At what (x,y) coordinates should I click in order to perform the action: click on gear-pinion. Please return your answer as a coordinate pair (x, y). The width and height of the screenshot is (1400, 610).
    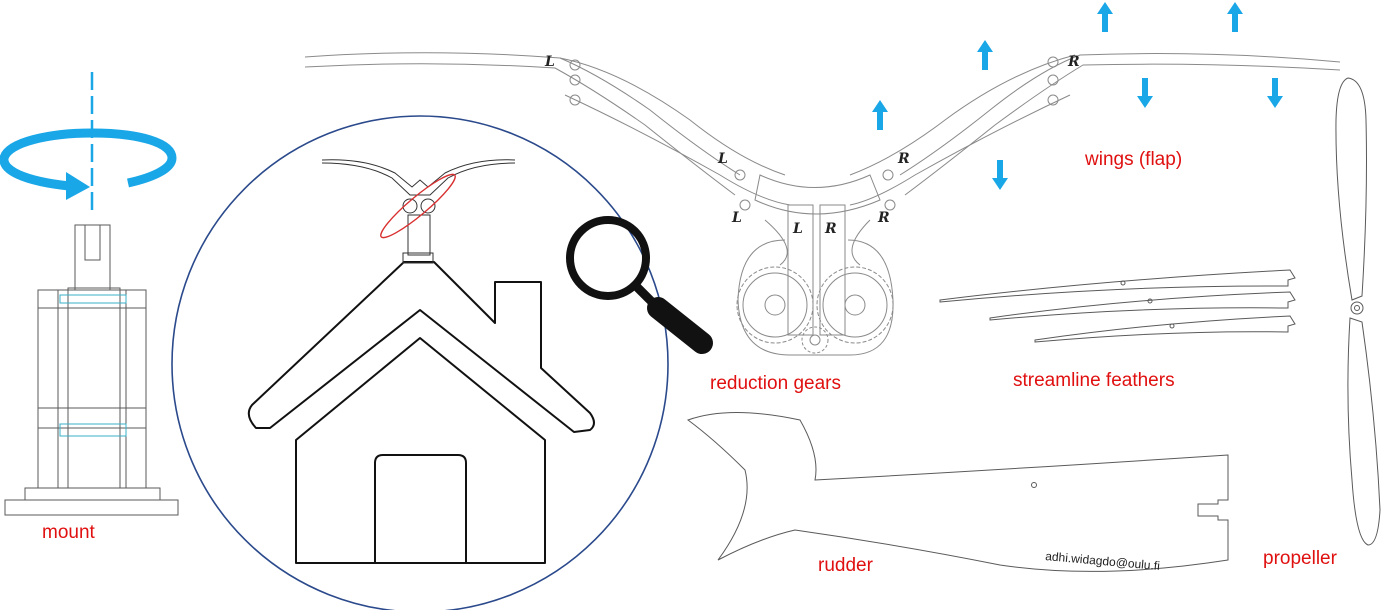
    Looking at the image, I should click on (815, 340).